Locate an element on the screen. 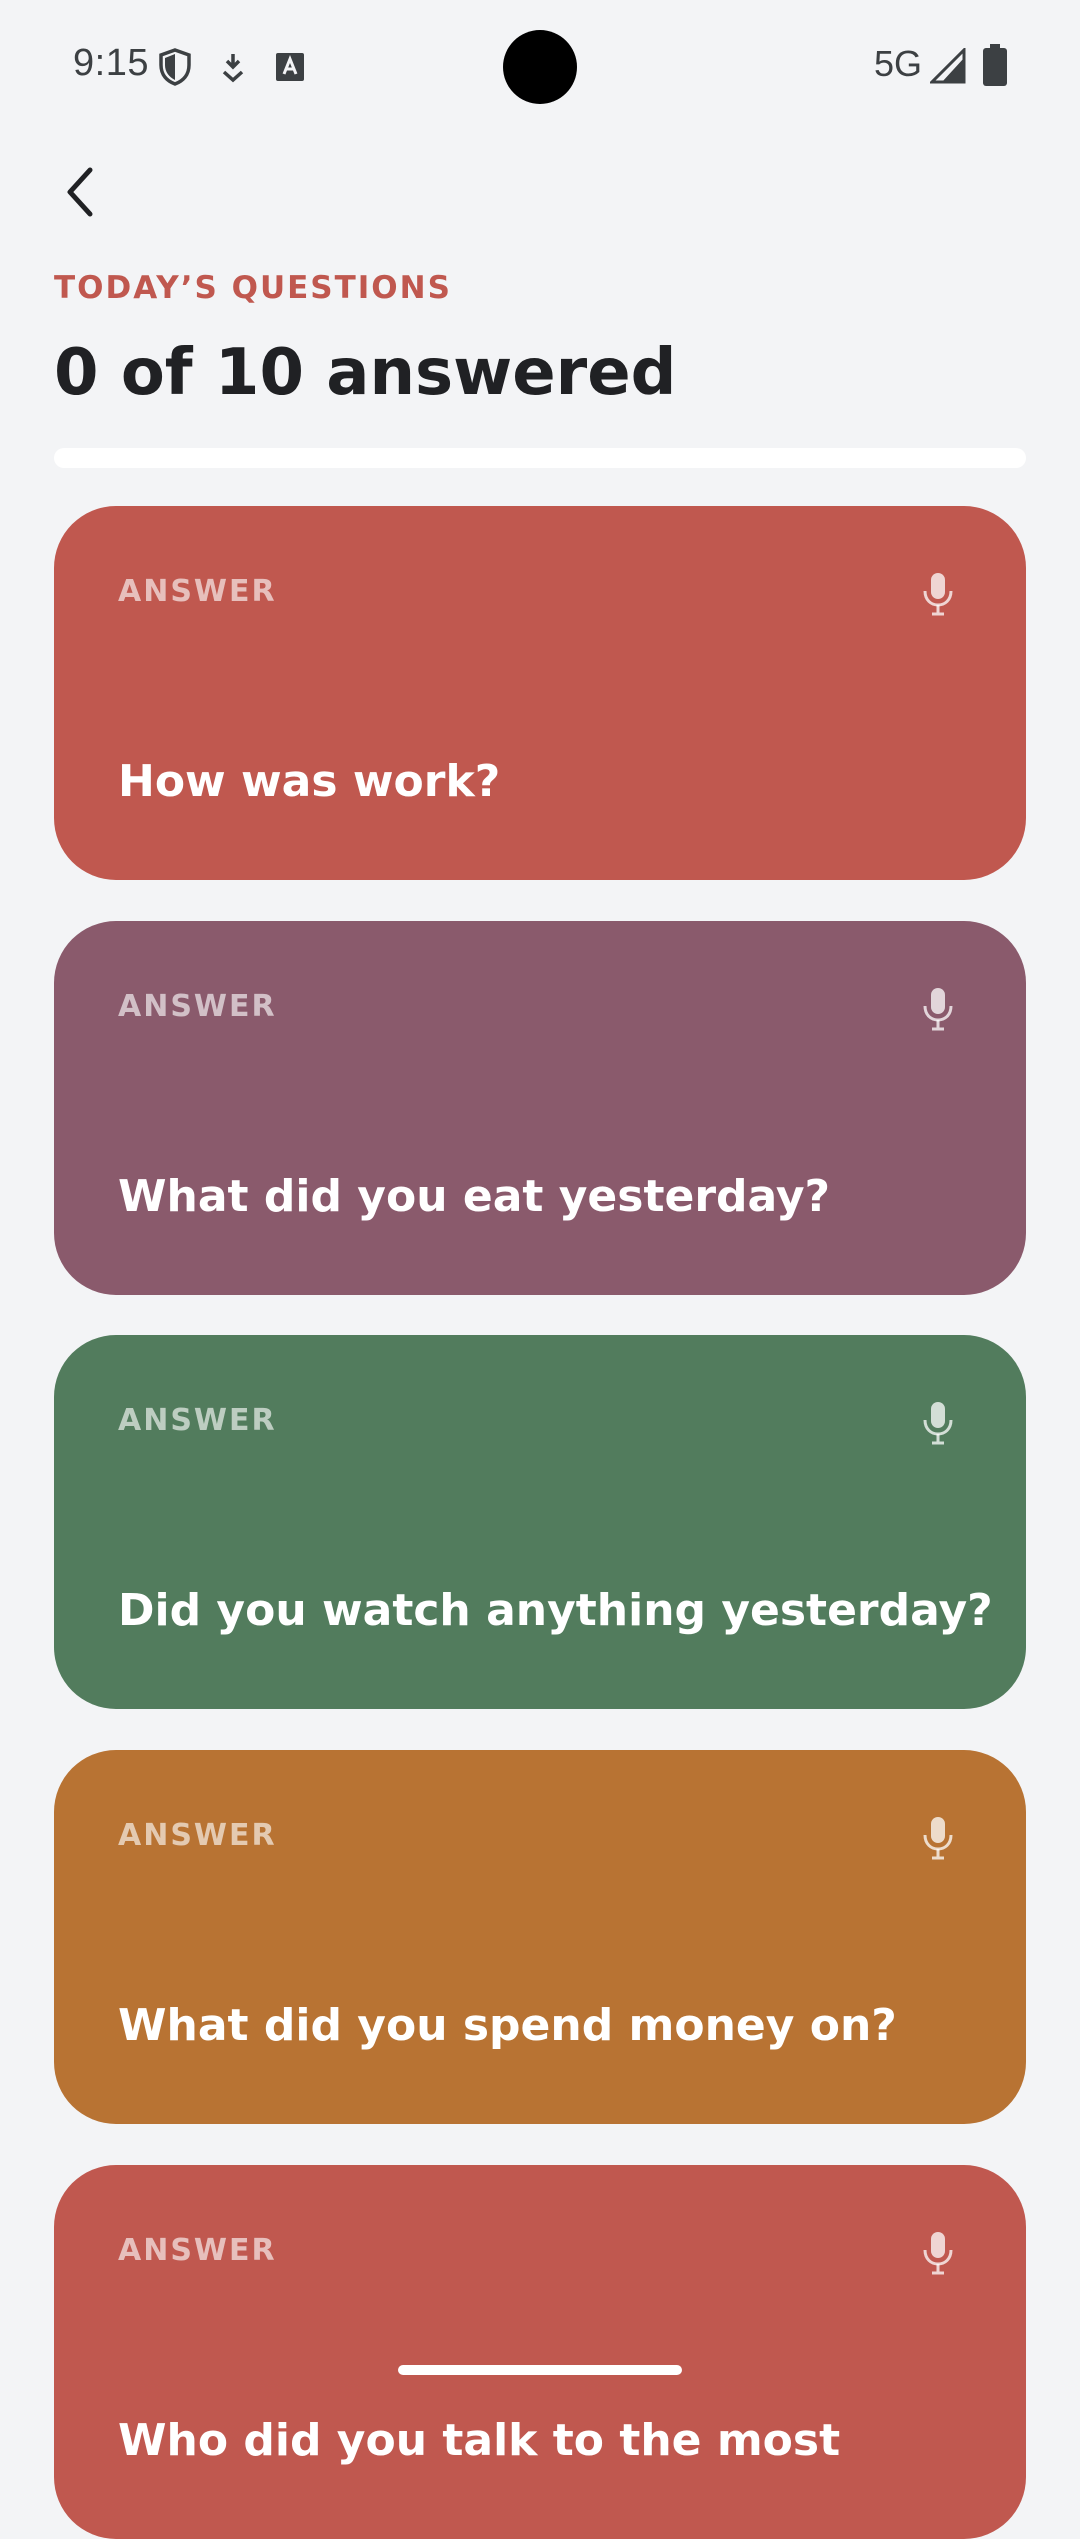  card-question: Did you watch anything yesterday? is located at coordinates (555, 1610).